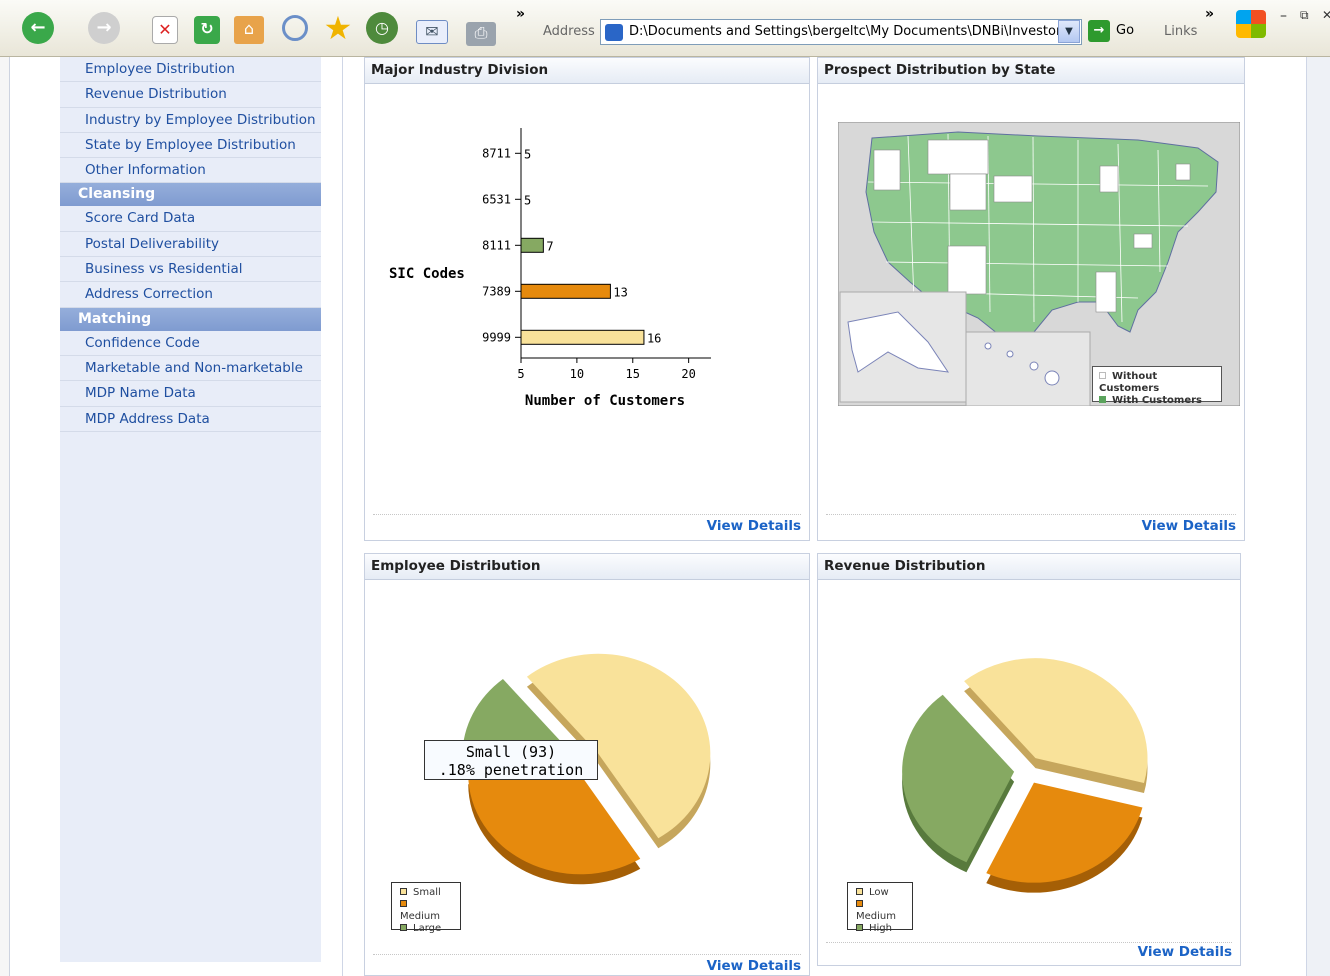 The image size is (1330, 976). What do you see at coordinates (190, 171) in the screenshot?
I see `nav-other-information: Other Information` at bounding box center [190, 171].